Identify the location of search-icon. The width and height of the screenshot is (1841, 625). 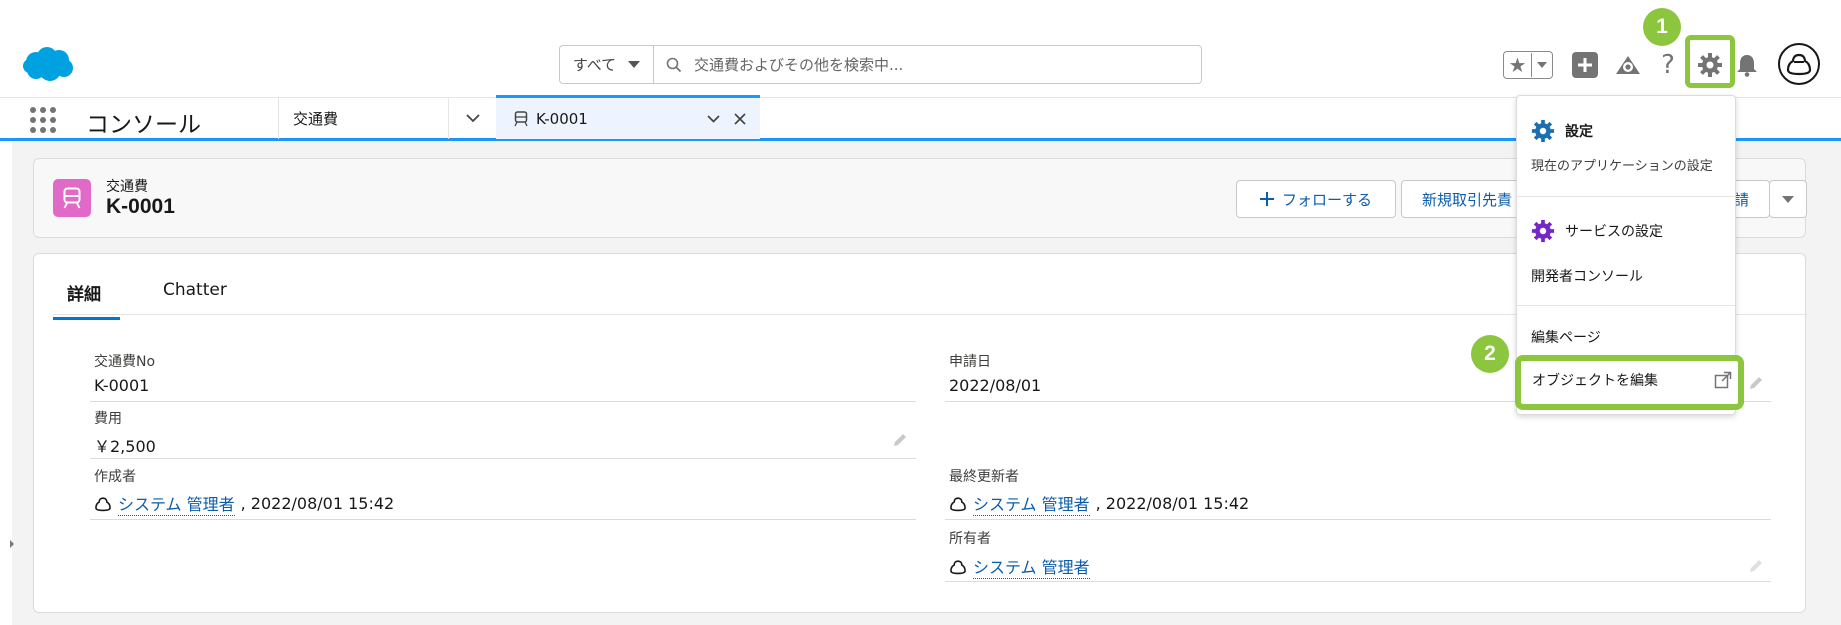
(674, 64).